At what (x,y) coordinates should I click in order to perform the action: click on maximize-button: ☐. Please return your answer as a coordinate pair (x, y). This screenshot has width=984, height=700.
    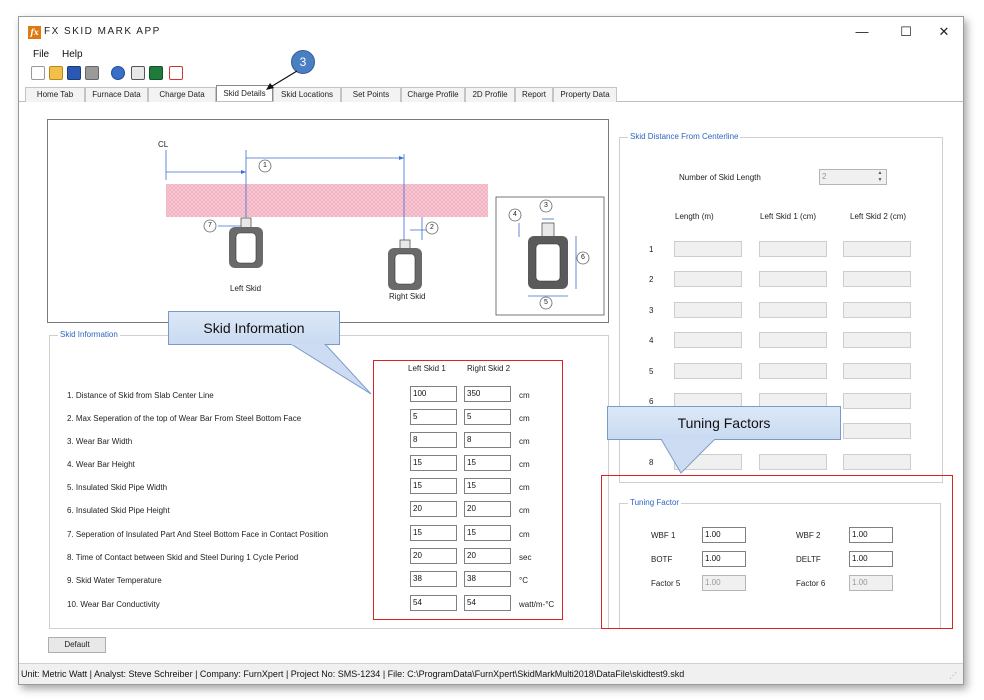
    Looking at the image, I should click on (906, 32).